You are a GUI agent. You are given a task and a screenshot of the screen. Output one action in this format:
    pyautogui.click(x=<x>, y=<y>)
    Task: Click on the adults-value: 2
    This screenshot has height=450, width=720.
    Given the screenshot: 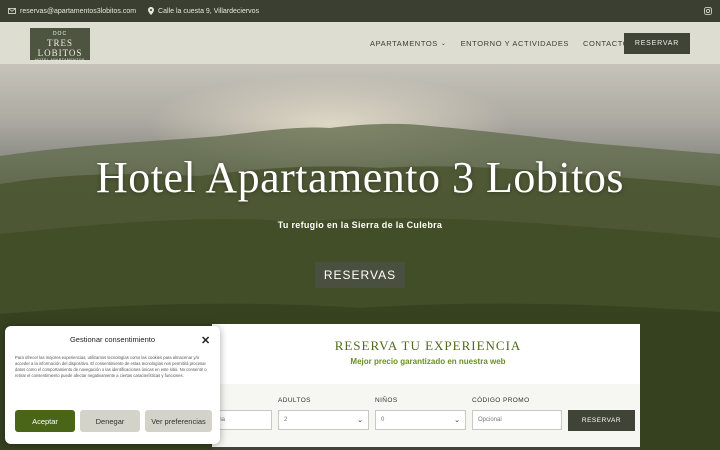 What is the action you would take?
    pyautogui.click(x=286, y=420)
    